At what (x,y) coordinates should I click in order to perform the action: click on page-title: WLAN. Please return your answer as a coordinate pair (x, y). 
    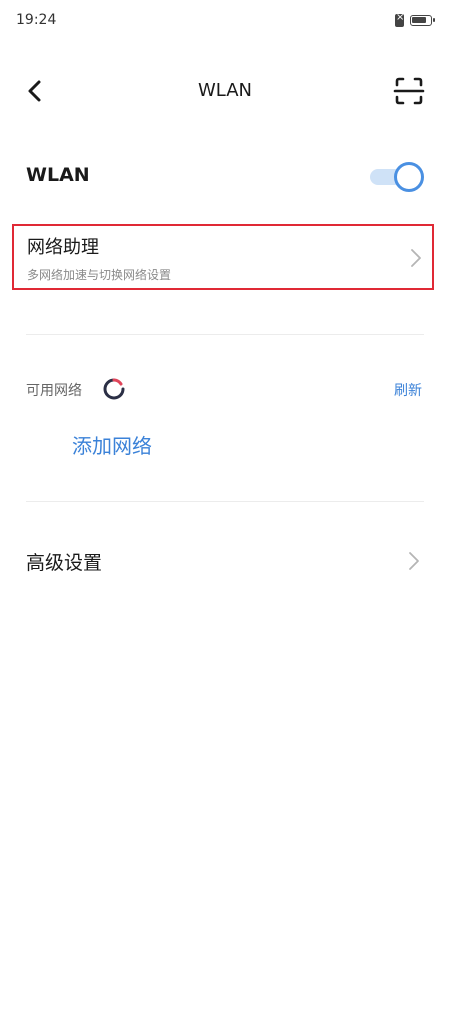
    Looking at the image, I should click on (225, 90).